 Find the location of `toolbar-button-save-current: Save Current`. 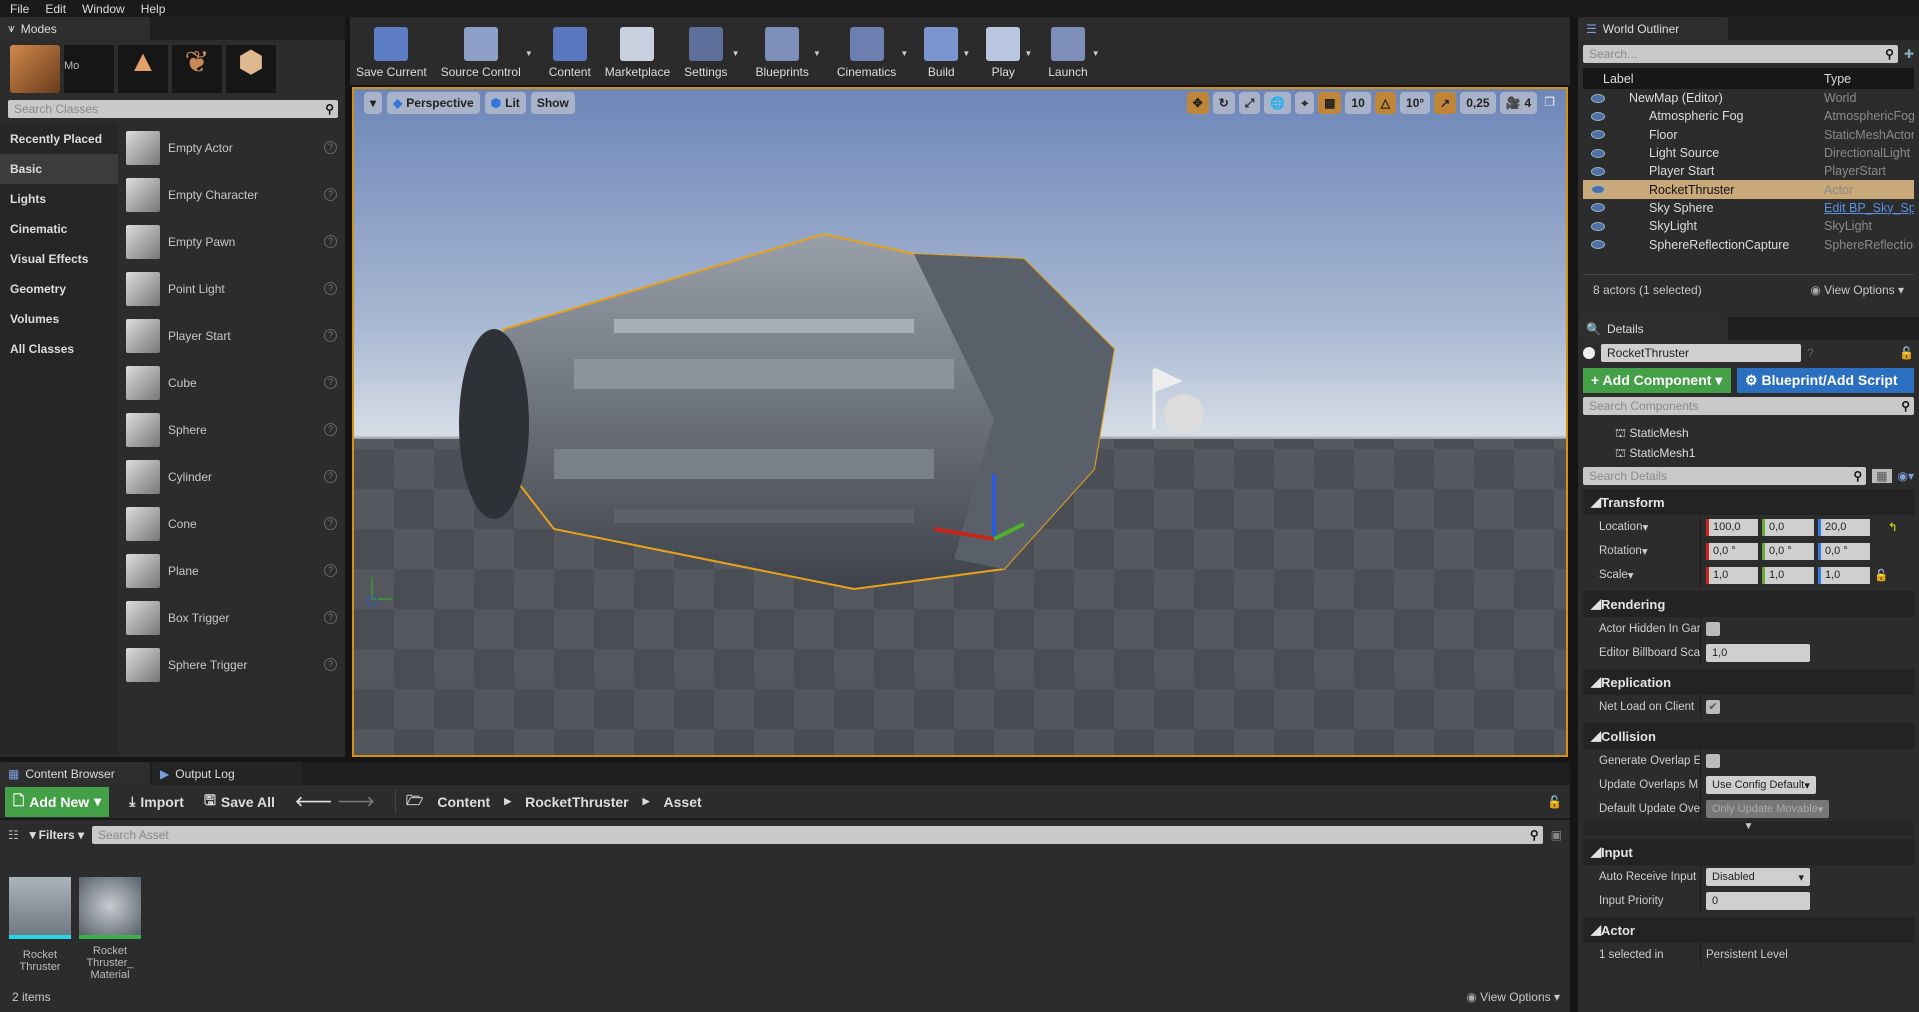

toolbar-button-save-current: Save Current is located at coordinates (391, 56).